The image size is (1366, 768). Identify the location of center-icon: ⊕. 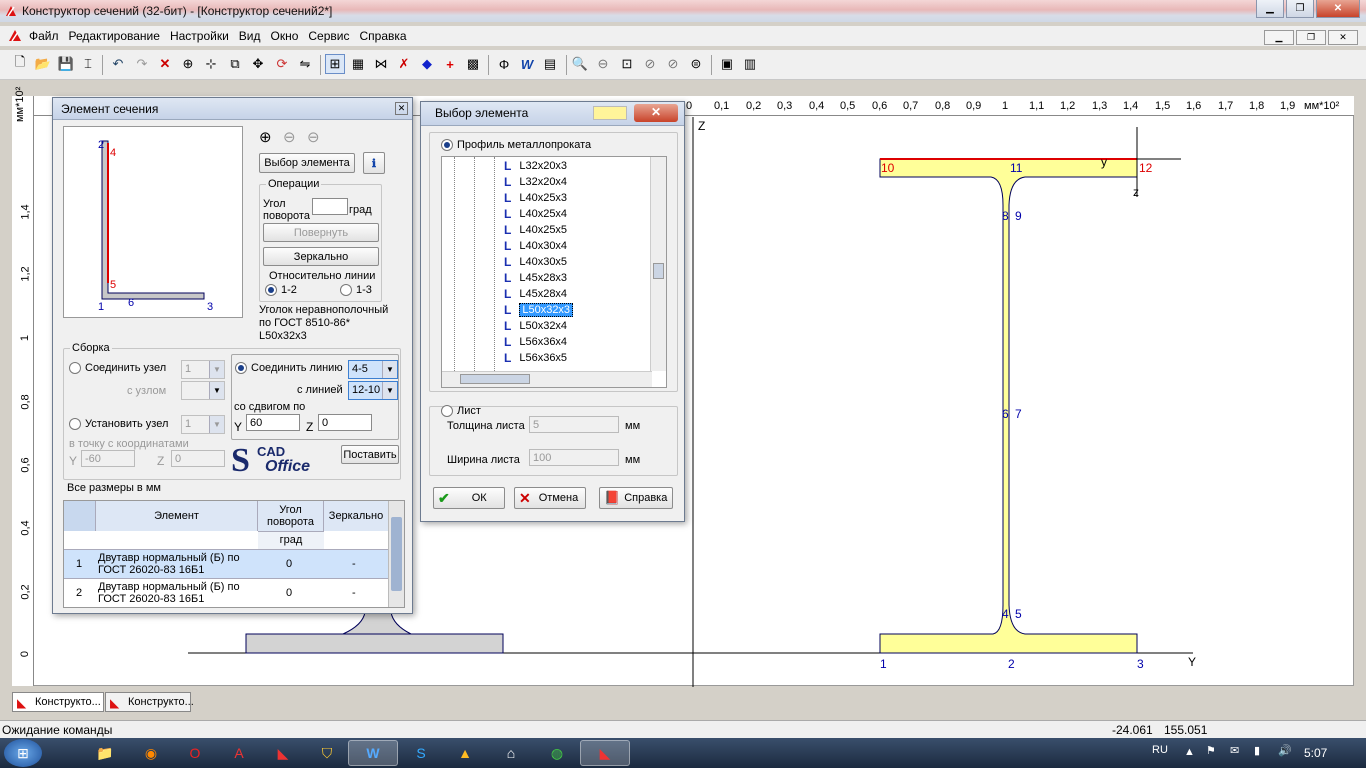
(188, 64).